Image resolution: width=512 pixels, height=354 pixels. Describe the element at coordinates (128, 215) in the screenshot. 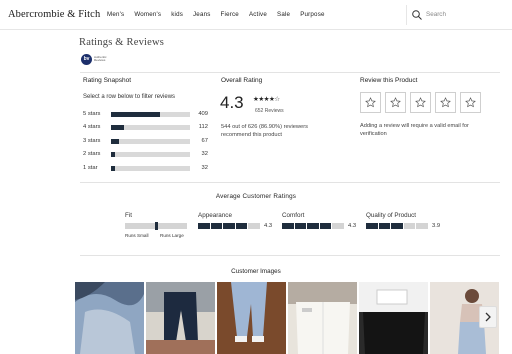

I see `fit-label: Fit` at that location.